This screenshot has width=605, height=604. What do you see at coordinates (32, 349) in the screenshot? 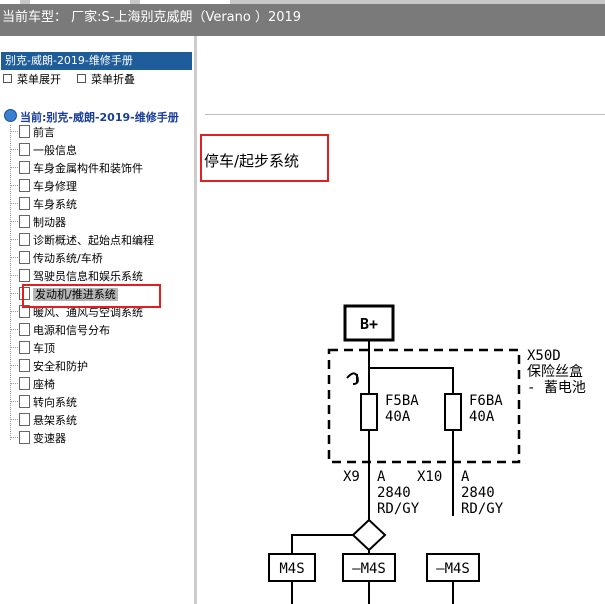
I see `tree-item: 车顶` at bounding box center [32, 349].